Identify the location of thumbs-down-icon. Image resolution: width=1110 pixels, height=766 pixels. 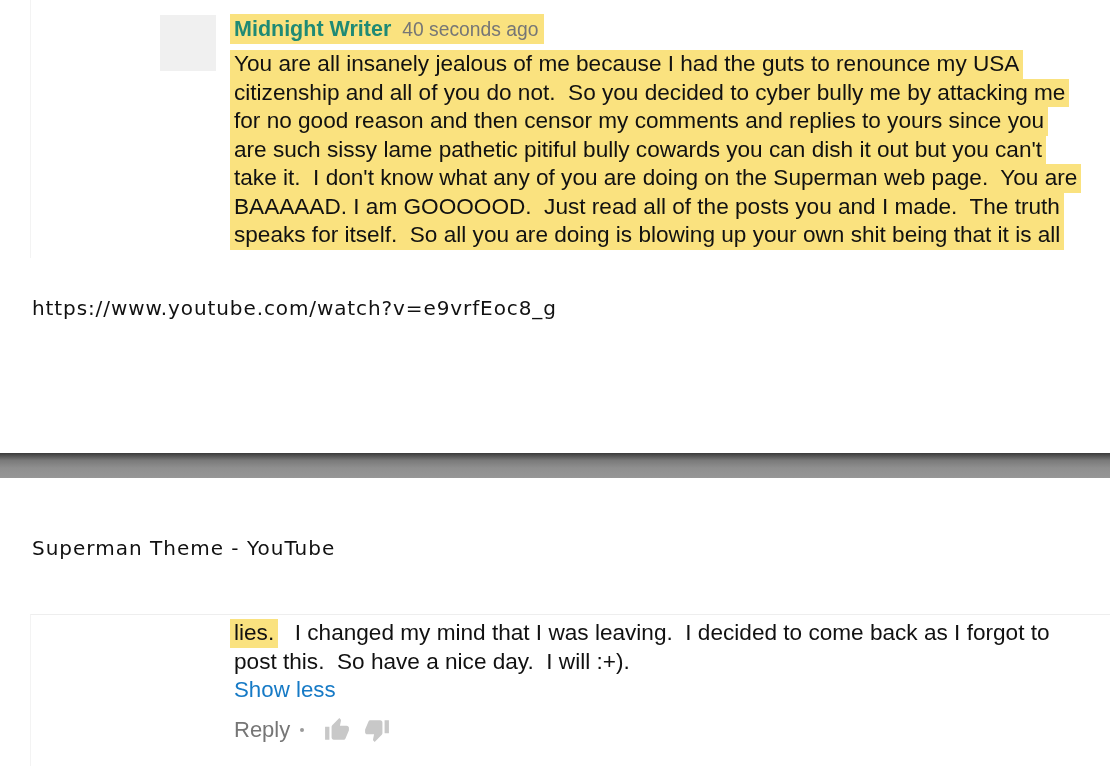
(377, 730).